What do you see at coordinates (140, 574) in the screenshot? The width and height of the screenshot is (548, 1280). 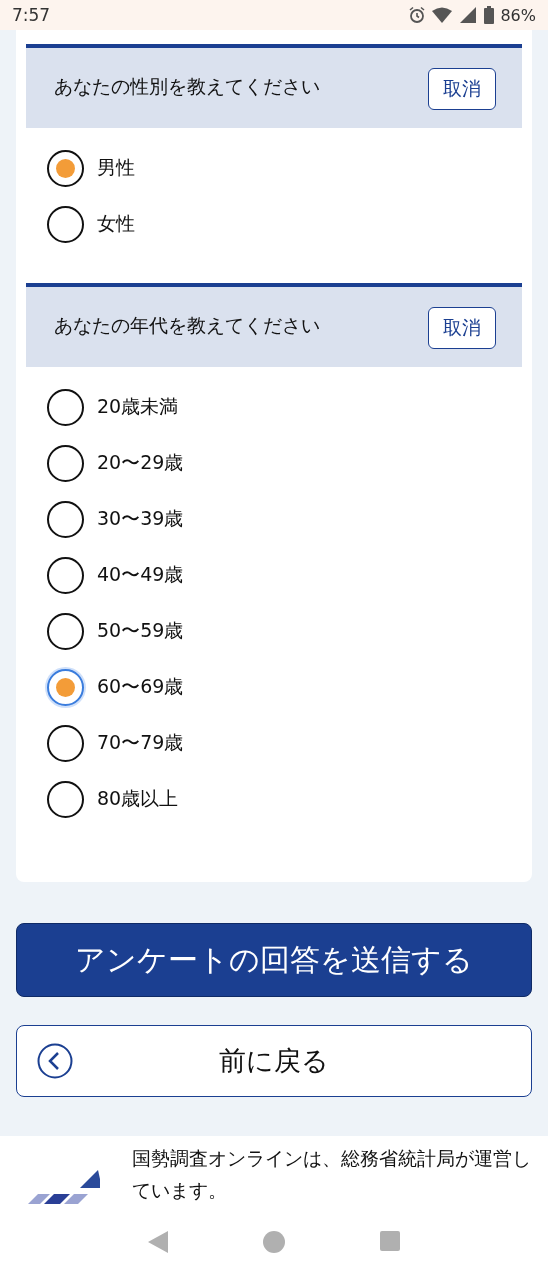 I see `option-label: 40〜49歳` at bounding box center [140, 574].